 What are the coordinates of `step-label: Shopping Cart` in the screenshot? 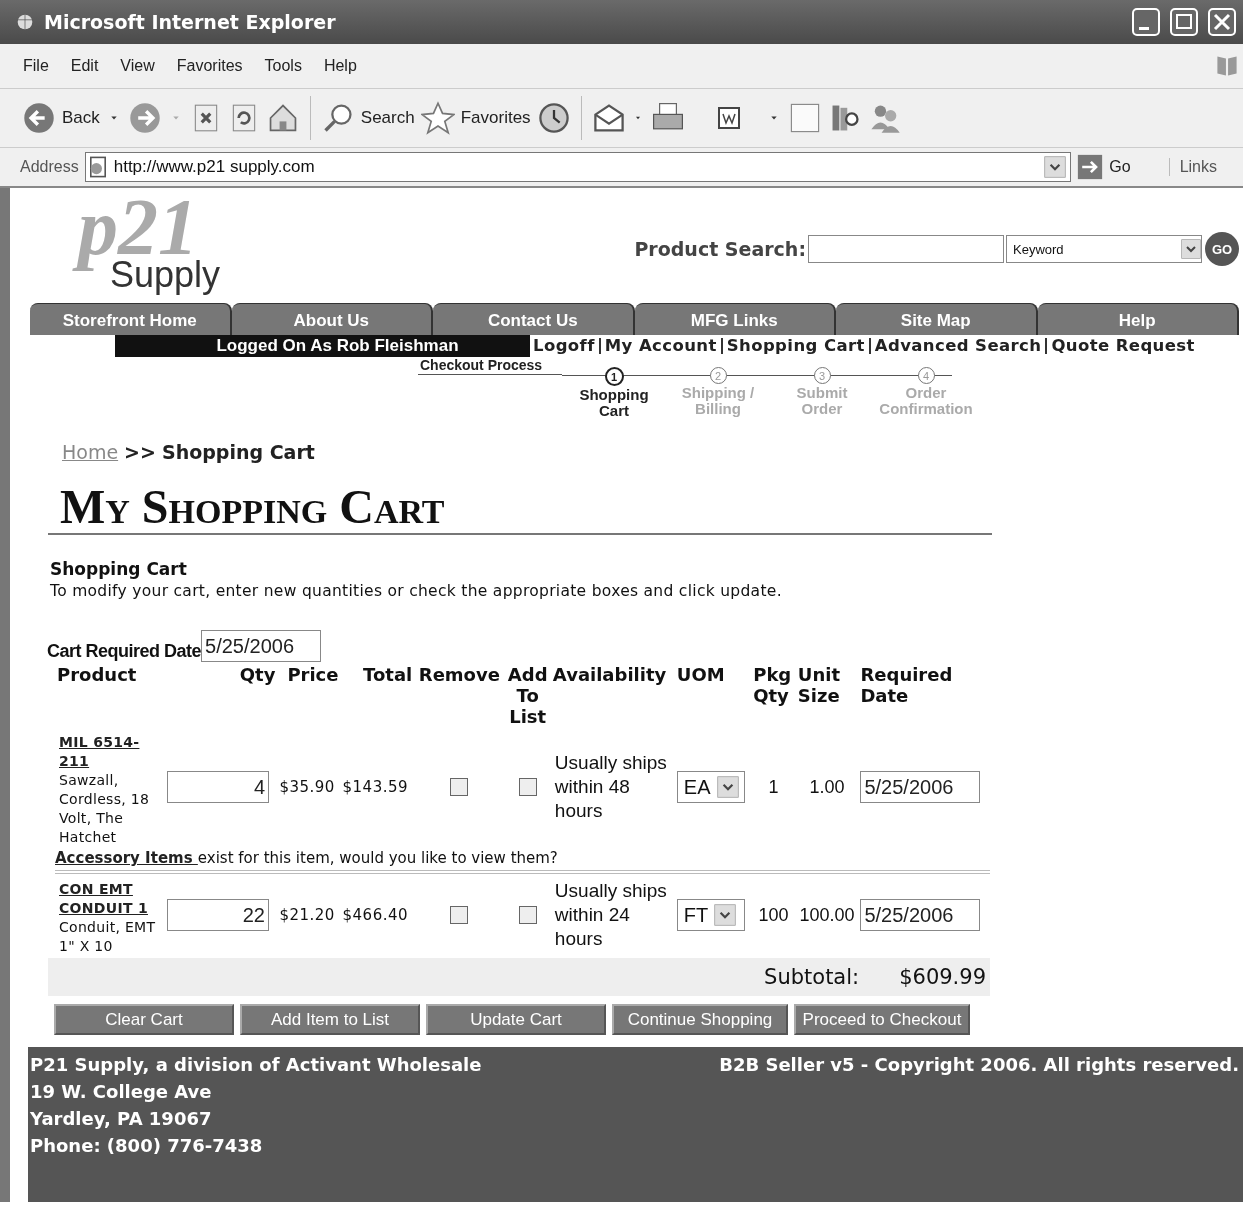 It's located at (614, 403).